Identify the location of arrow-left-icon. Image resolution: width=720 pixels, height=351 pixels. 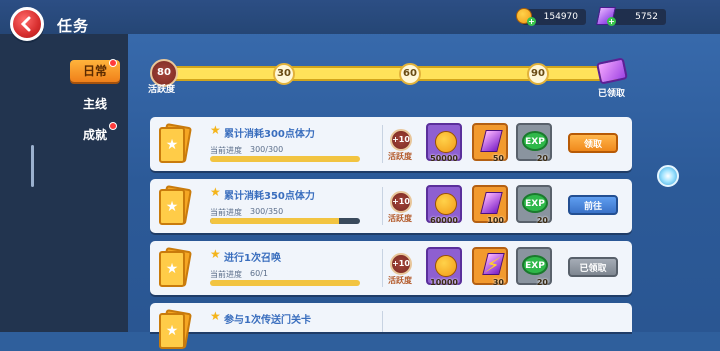
(25, 24).